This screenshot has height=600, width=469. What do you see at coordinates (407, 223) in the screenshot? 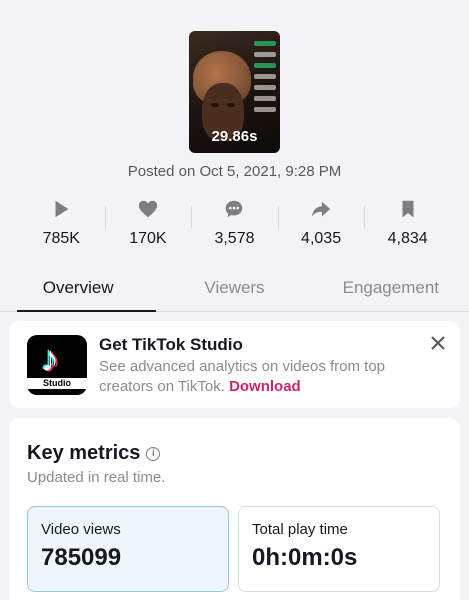
I see `stat-saves: 4,834` at bounding box center [407, 223].